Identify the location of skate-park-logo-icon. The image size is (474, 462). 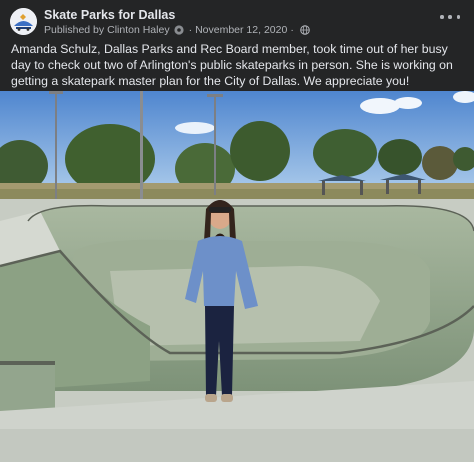
(23, 21).